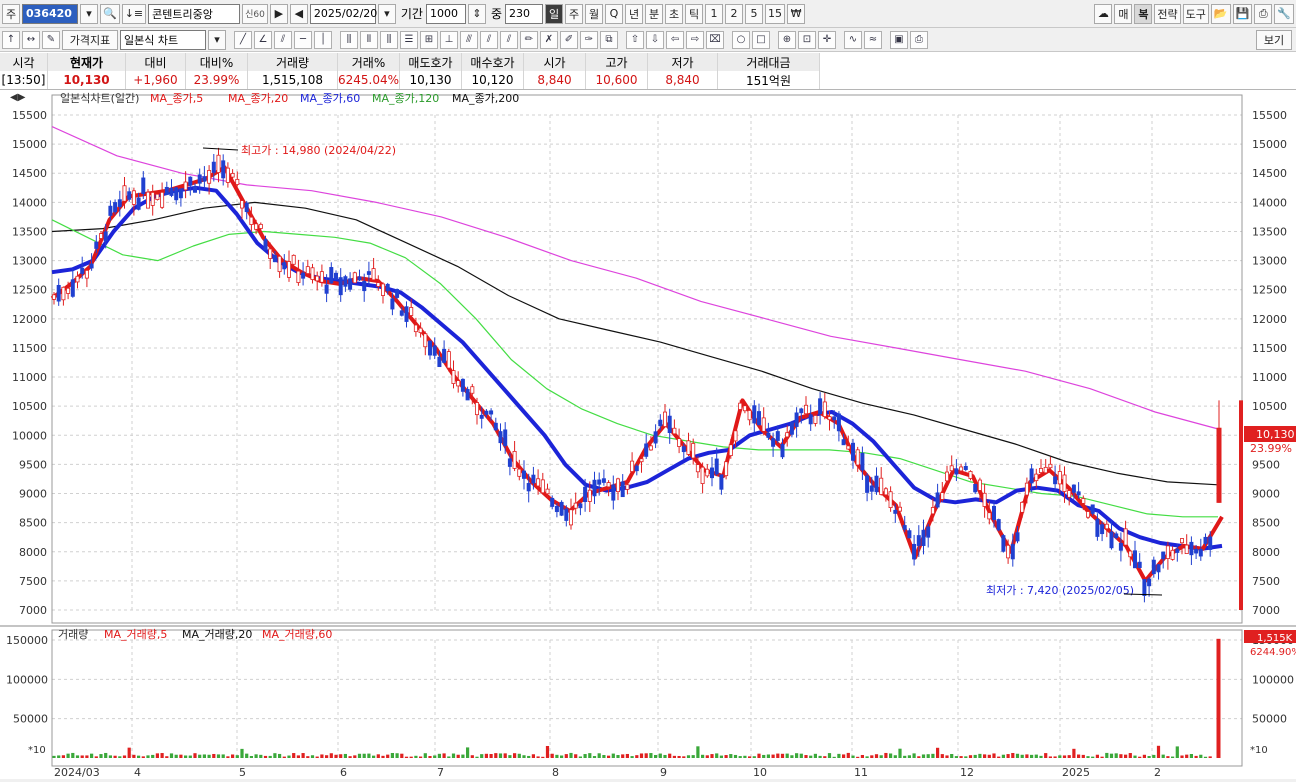 The height and width of the screenshot is (782, 1296). Describe the element at coordinates (489, 39) in the screenshot. I see `parallel-icon: ⫽` at that location.